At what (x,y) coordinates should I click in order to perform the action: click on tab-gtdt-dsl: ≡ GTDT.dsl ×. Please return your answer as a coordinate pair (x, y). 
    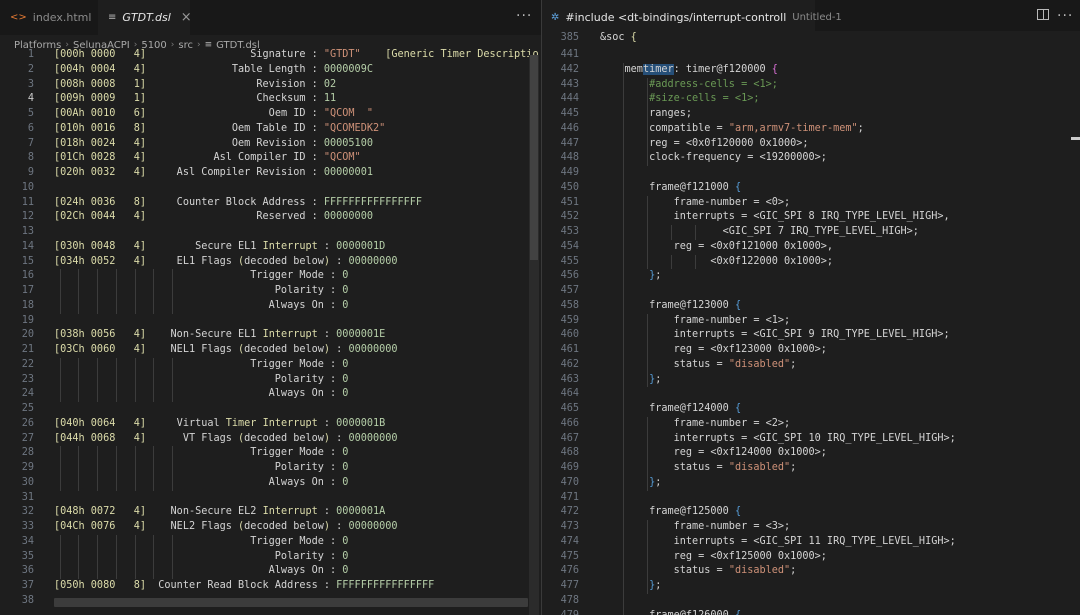
    Looking at the image, I should click on (145, 17).